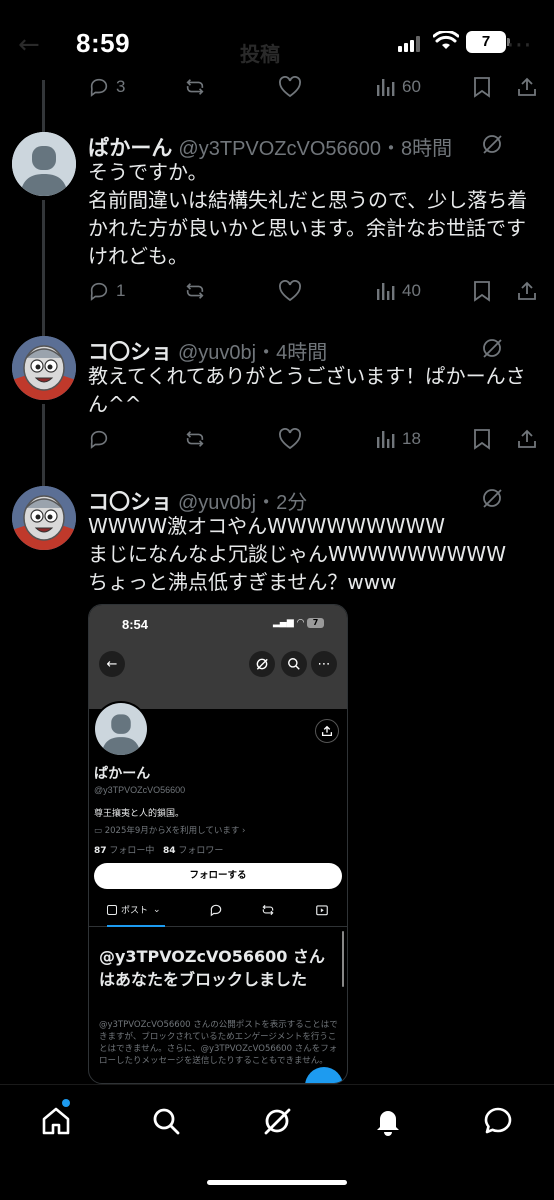 This screenshot has width=554, height=1200. What do you see at coordinates (136, 926) in the screenshot?
I see `embedded-tab-underline` at bounding box center [136, 926].